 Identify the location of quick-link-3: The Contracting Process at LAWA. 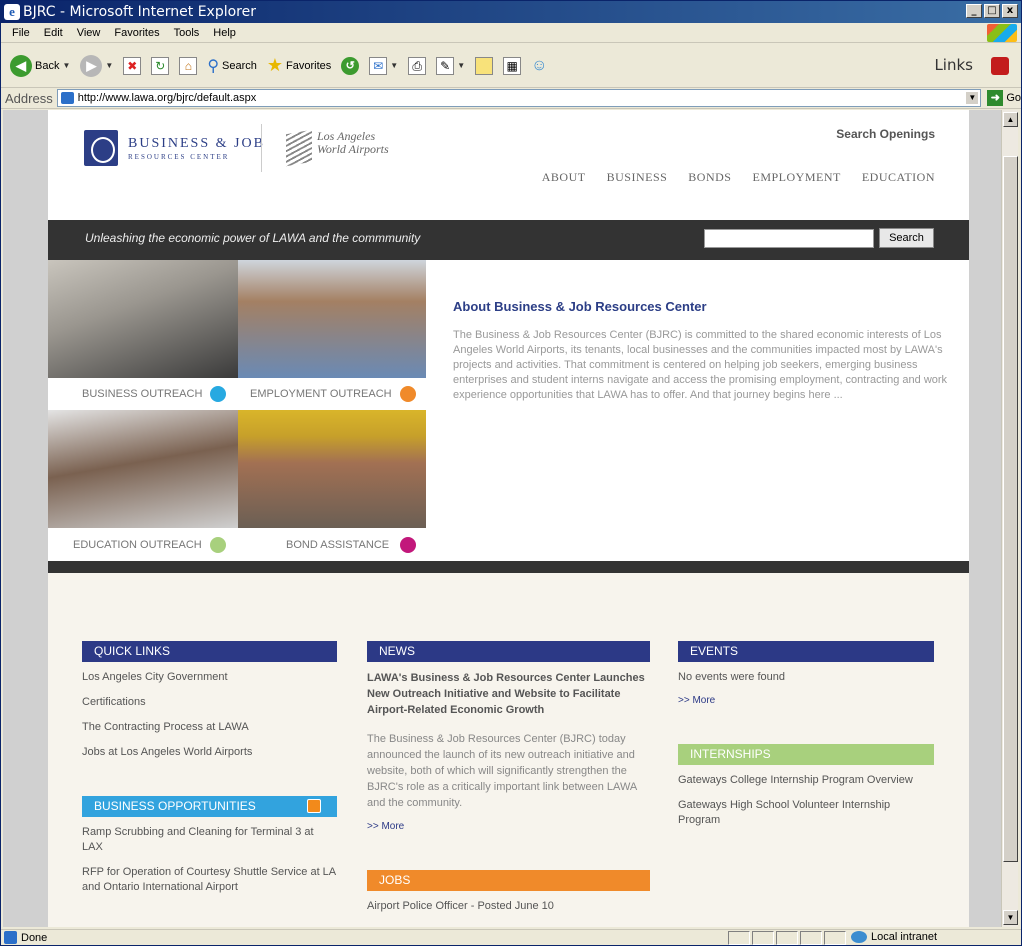
(209, 727).